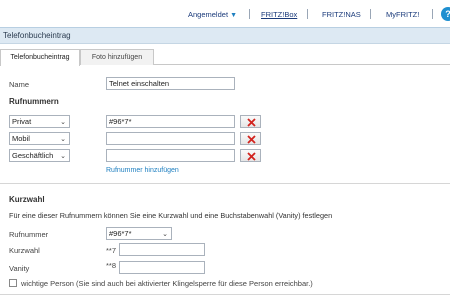  I want to click on kurzwahl-number-select: #96*7* ⌄, so click(139, 233).